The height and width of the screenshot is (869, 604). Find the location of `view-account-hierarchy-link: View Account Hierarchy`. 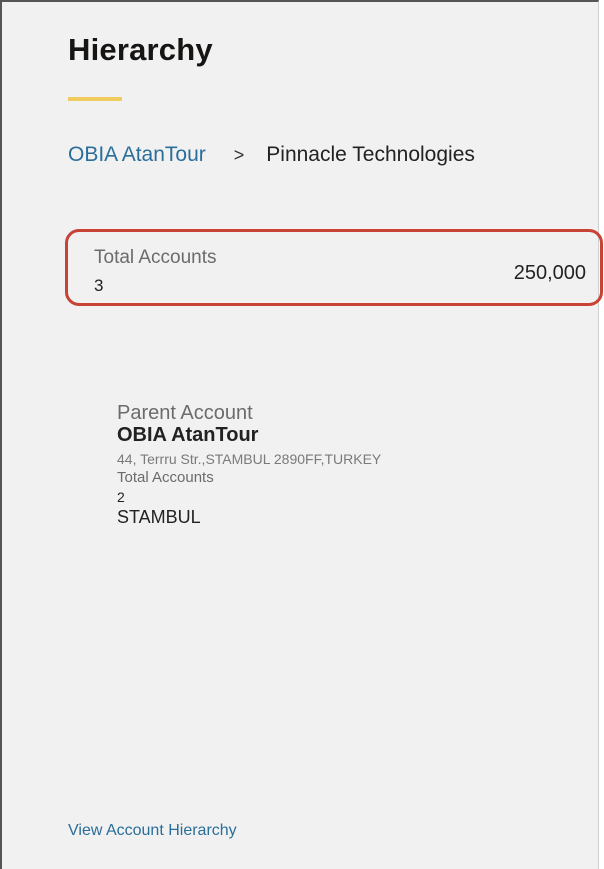

view-account-hierarchy-link: View Account Hierarchy is located at coordinates (152, 831).